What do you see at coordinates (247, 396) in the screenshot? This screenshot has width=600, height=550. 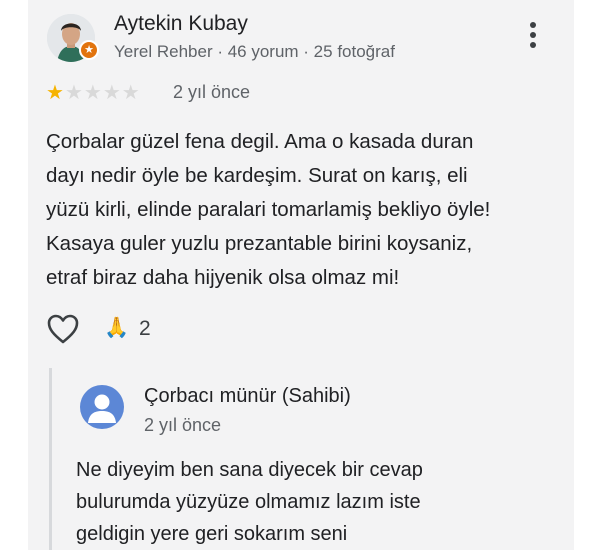 I see `reply-author: Çorbacı münür (Sahibi)` at bounding box center [247, 396].